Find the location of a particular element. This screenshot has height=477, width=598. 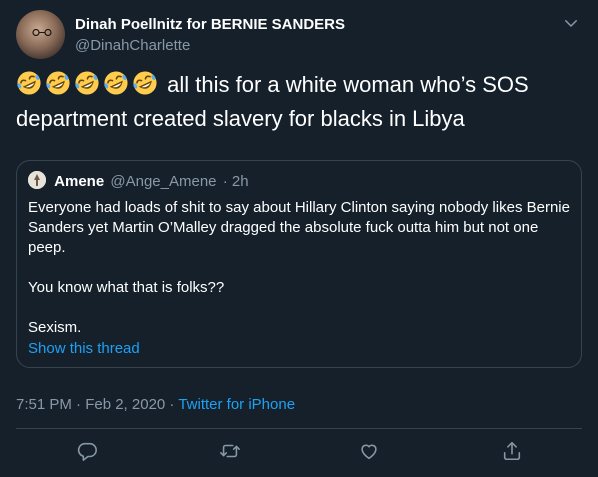

quoted-author-name: Amene is located at coordinates (79, 181).